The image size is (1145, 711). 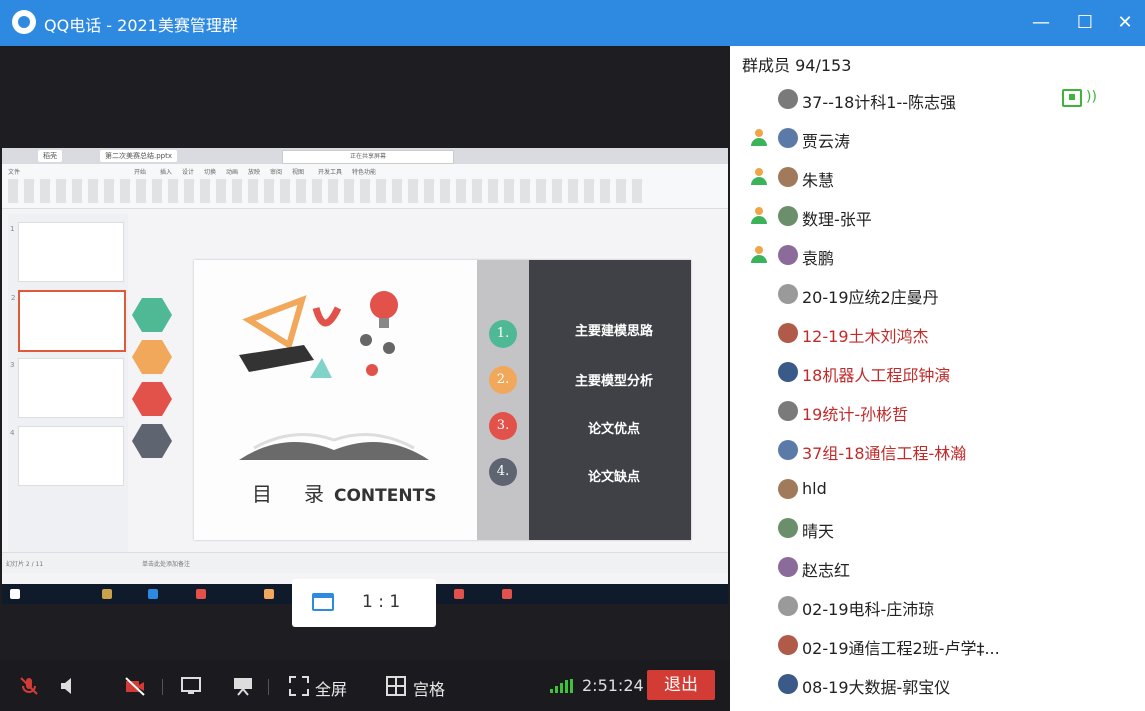 What do you see at coordinates (610, 400) in the screenshot?
I see `slide-contents-panel: 主要建模思路 主要模型分析 论文优点 论文缺点` at bounding box center [610, 400].